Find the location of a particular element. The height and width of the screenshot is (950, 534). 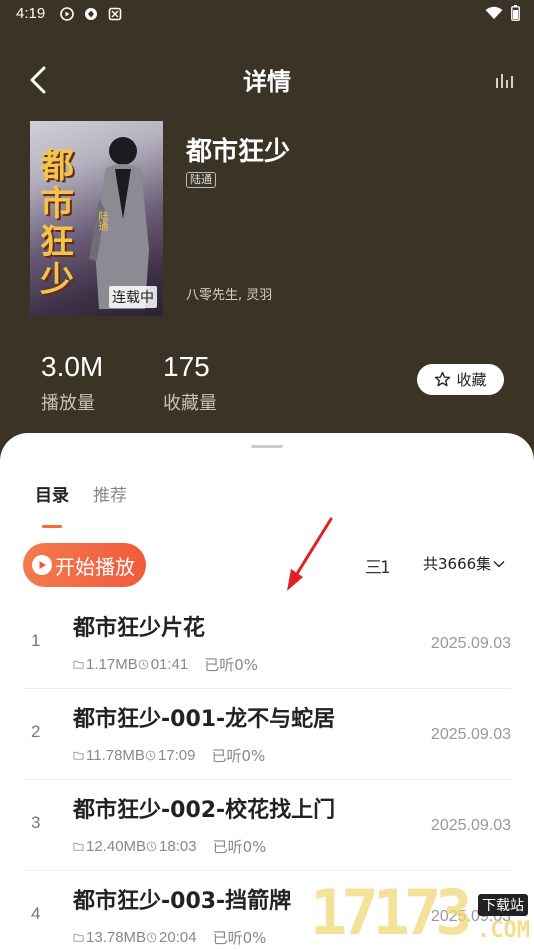

episode-meta: 13.78MB 20:04 已听0% is located at coordinates (169, 937).